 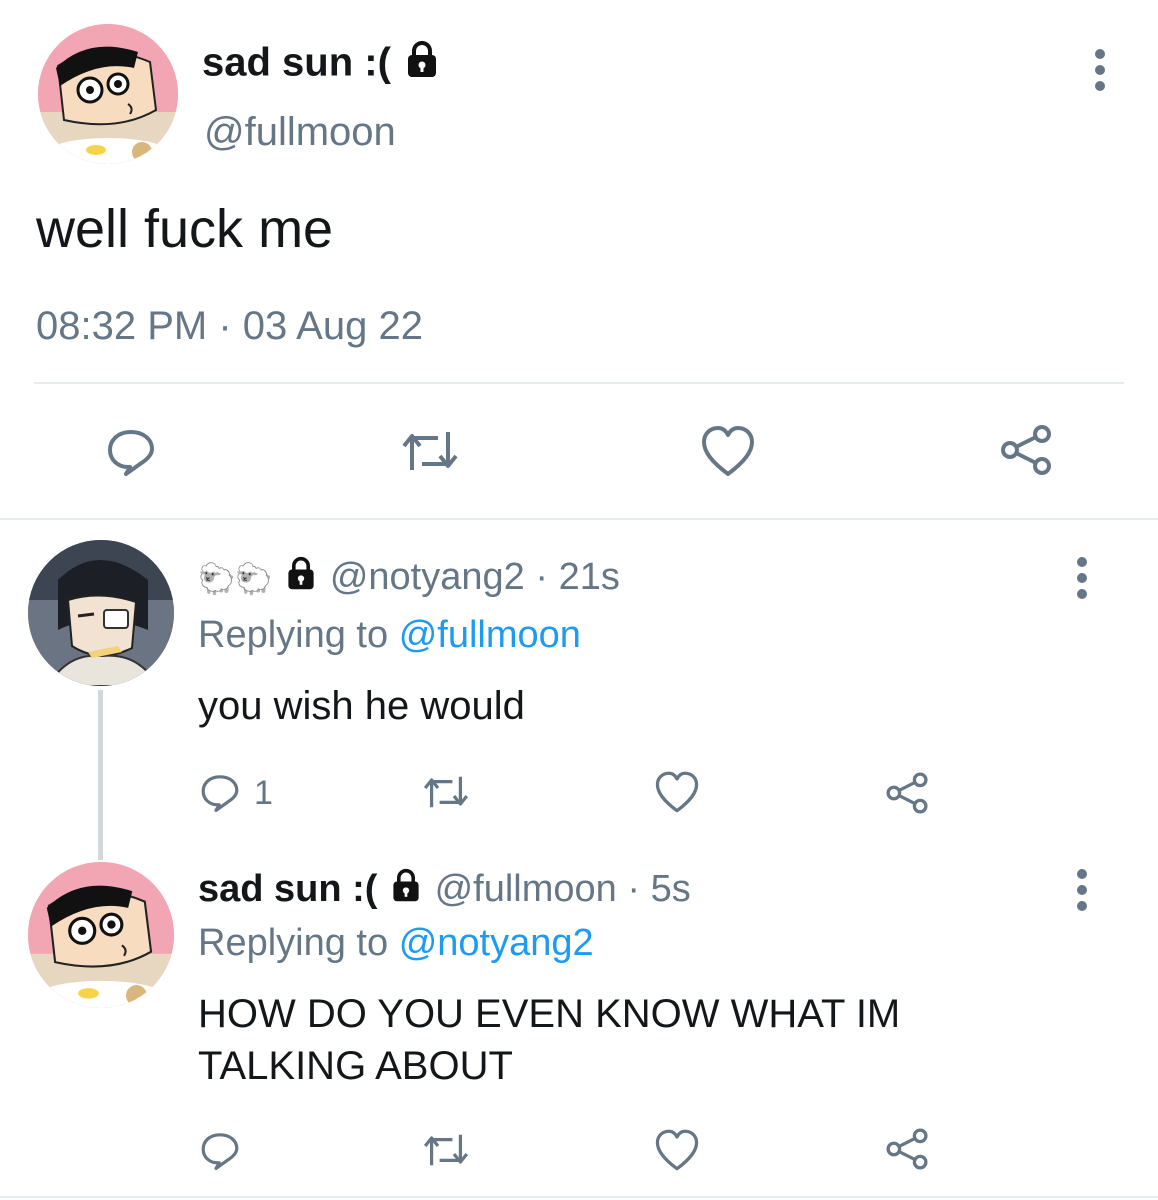 What do you see at coordinates (355, 1066) in the screenshot?
I see `reply-text-line-2: TALKING ABOUT` at bounding box center [355, 1066].